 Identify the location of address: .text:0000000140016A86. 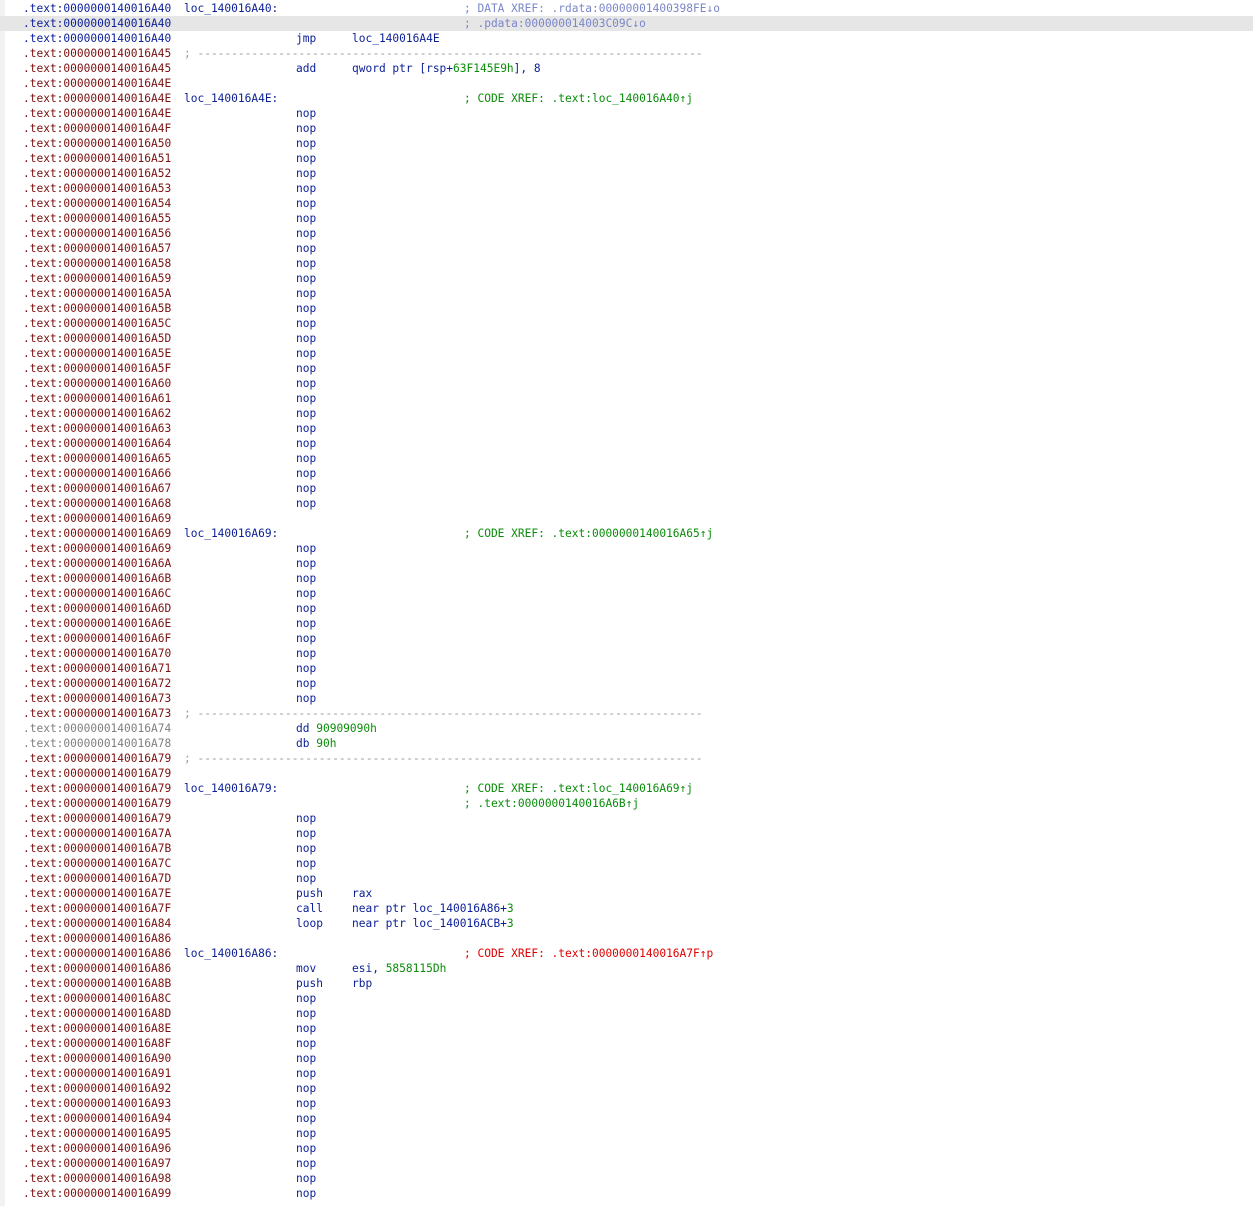
(97, 938).